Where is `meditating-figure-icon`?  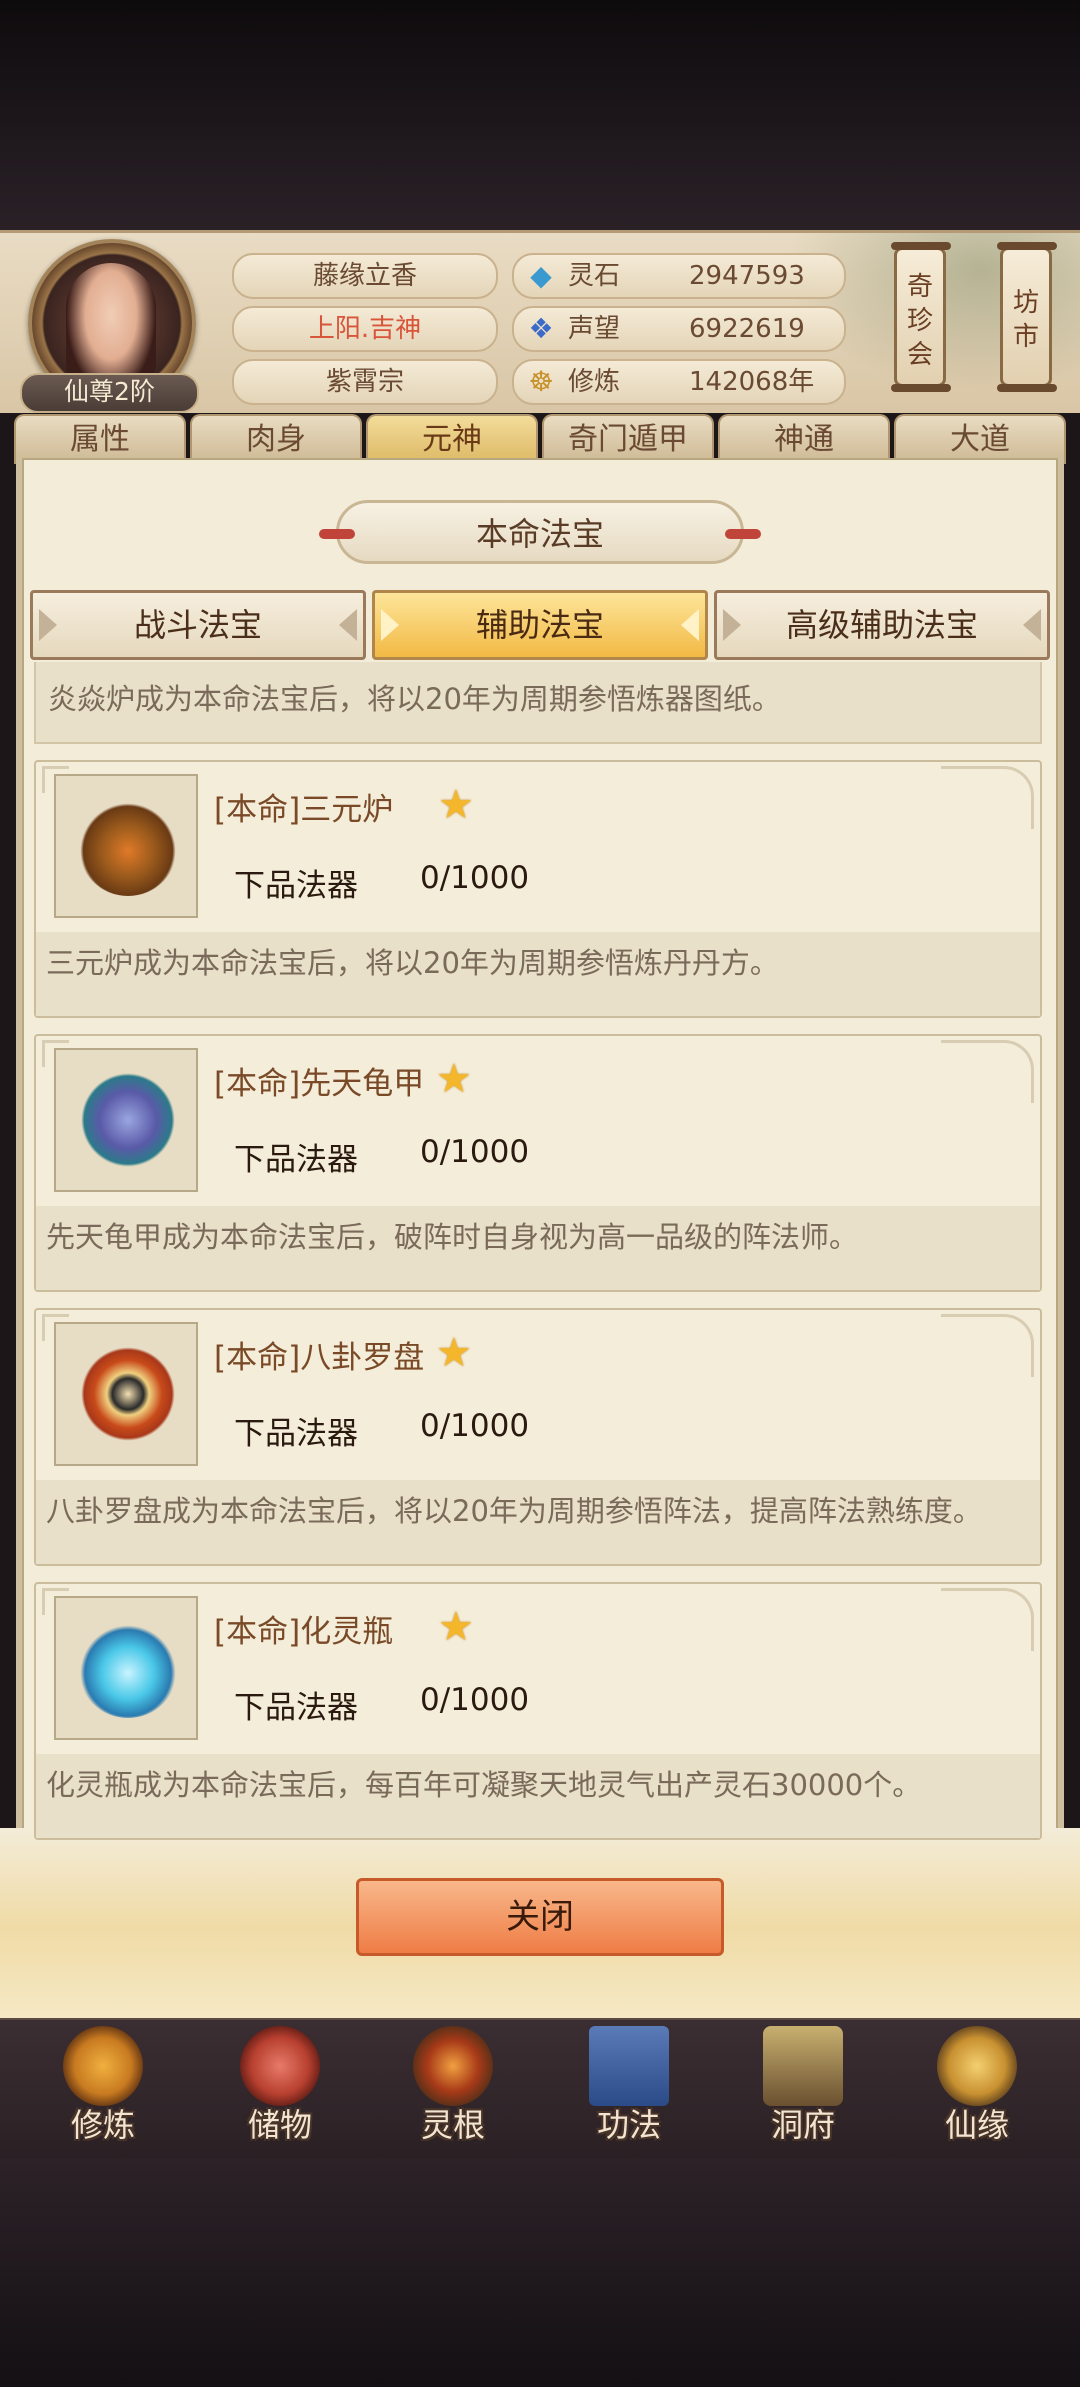
meditating-figure-icon is located at coordinates (103, 2066).